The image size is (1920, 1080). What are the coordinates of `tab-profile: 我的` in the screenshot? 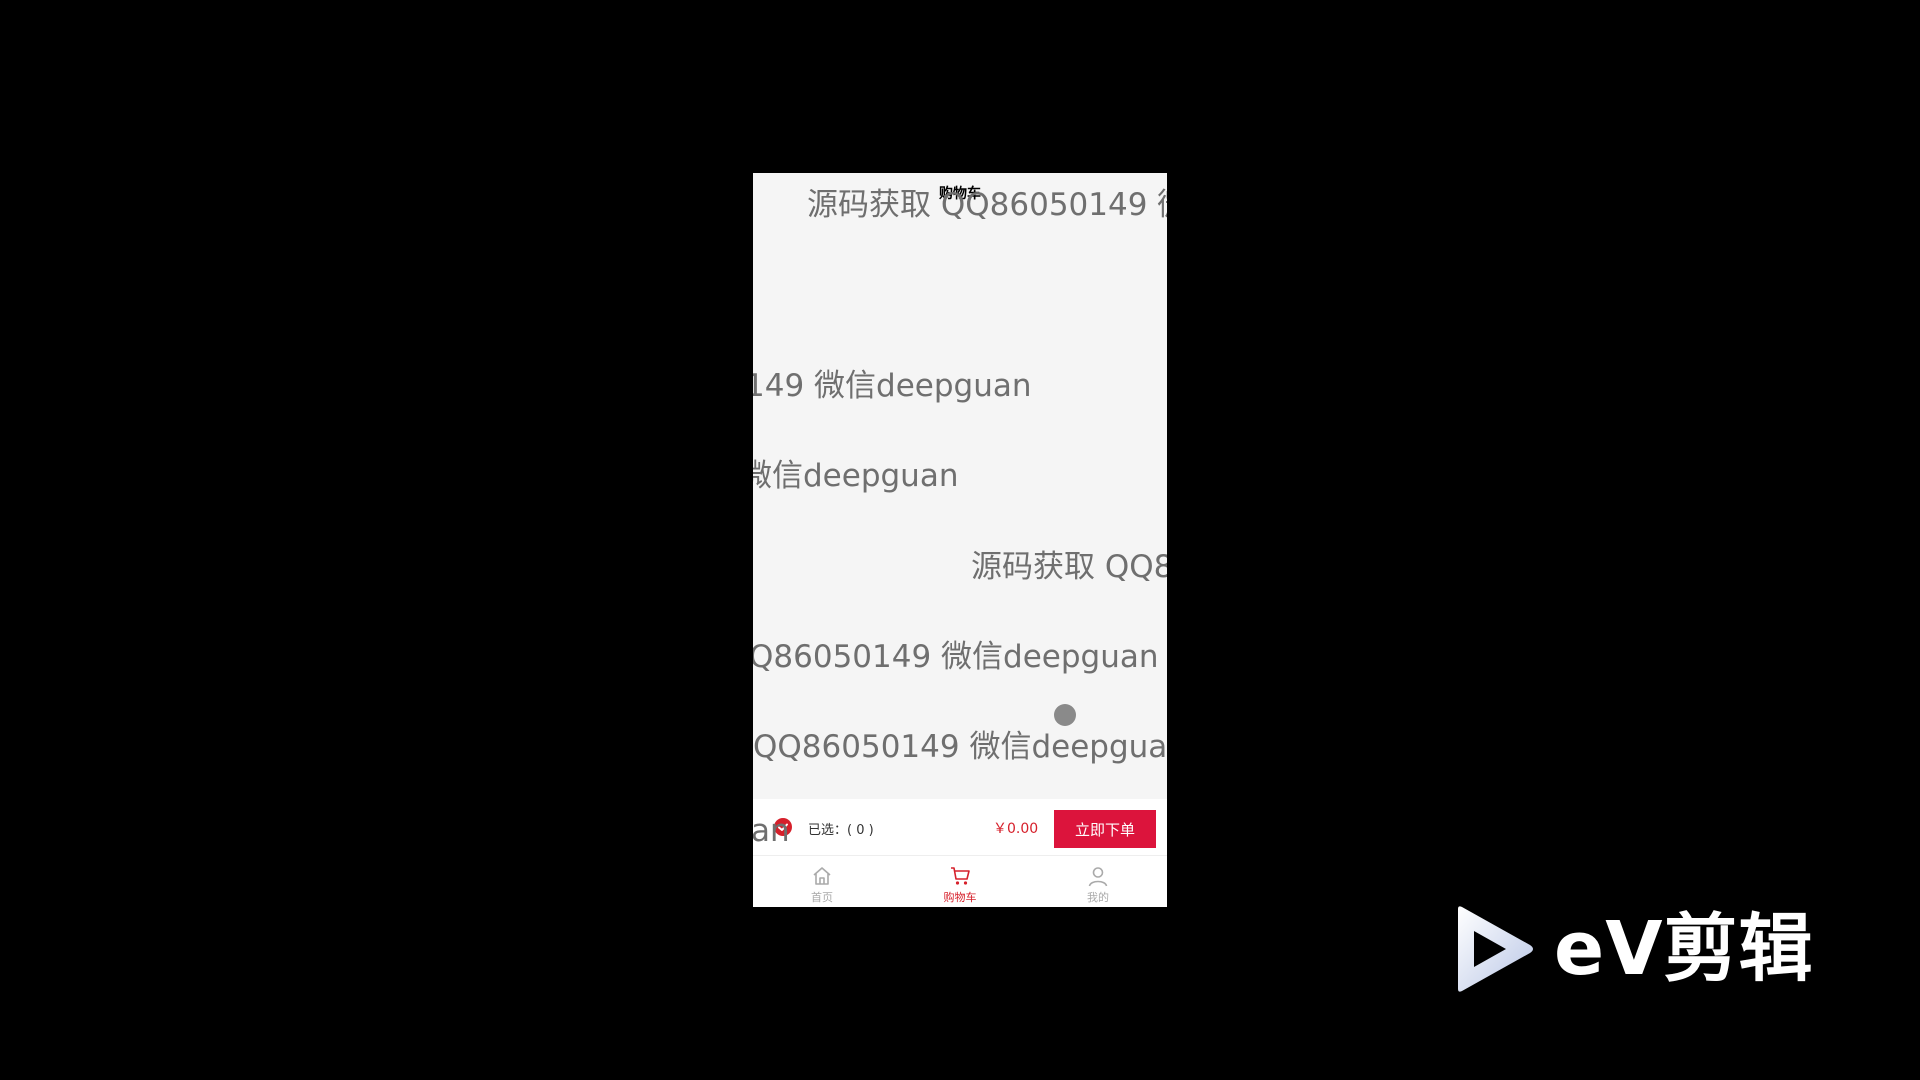 It's located at (1098, 881).